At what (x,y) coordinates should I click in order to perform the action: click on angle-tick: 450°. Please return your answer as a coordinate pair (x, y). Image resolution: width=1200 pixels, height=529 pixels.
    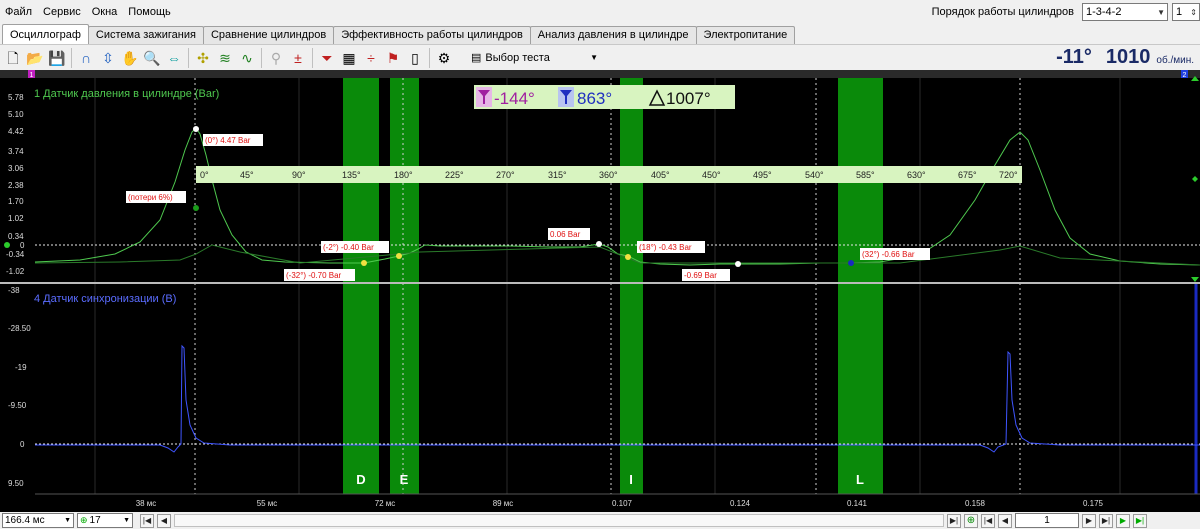
    Looking at the image, I should click on (711, 175).